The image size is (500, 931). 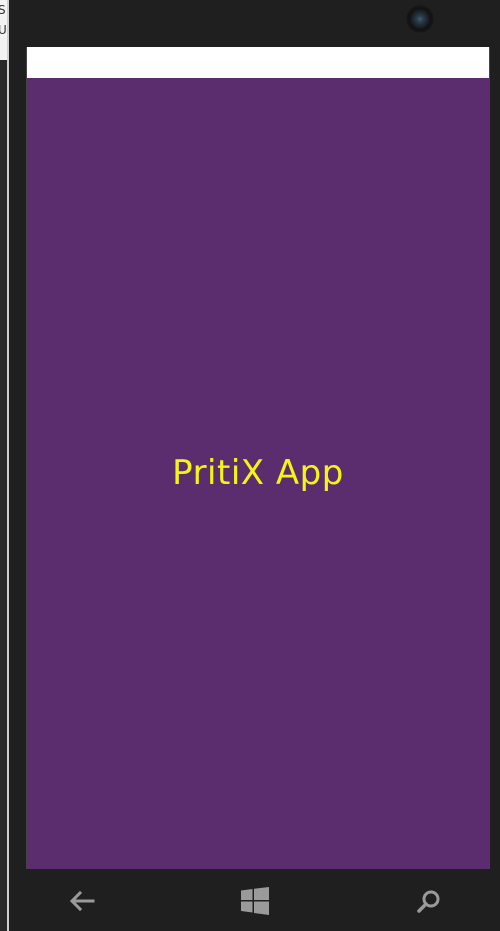 I want to click on search-icon, so click(x=428, y=901).